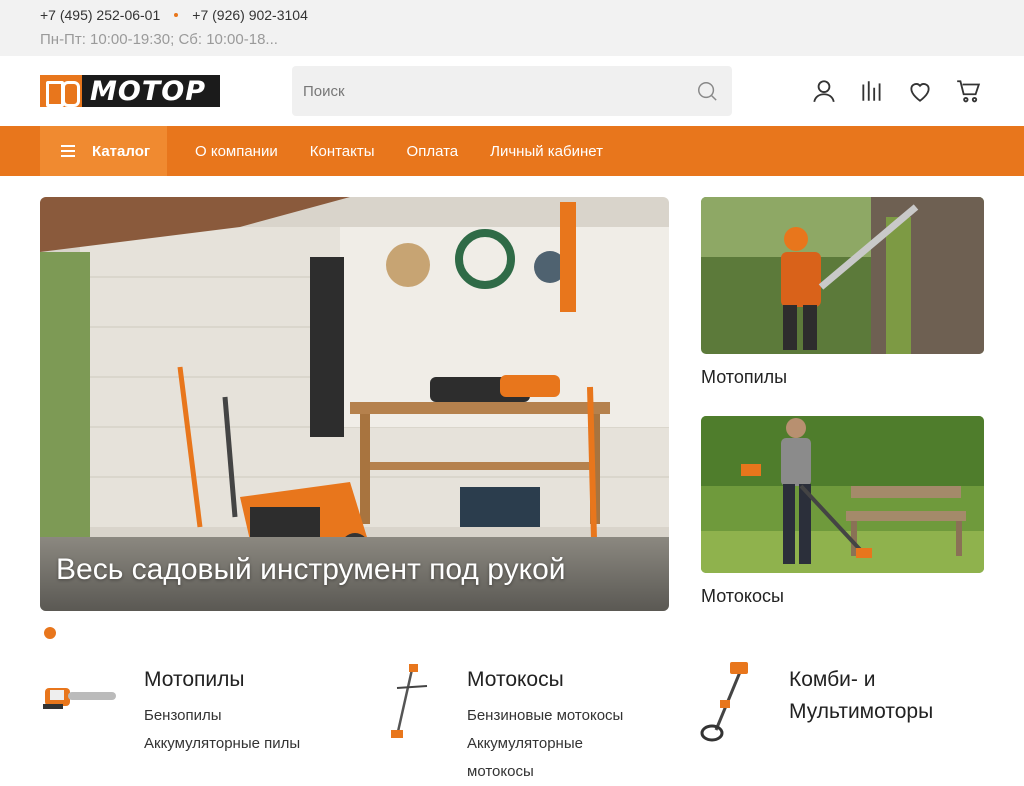  Describe the element at coordinates (872, 91) in the screenshot. I see `compare-icon` at that location.